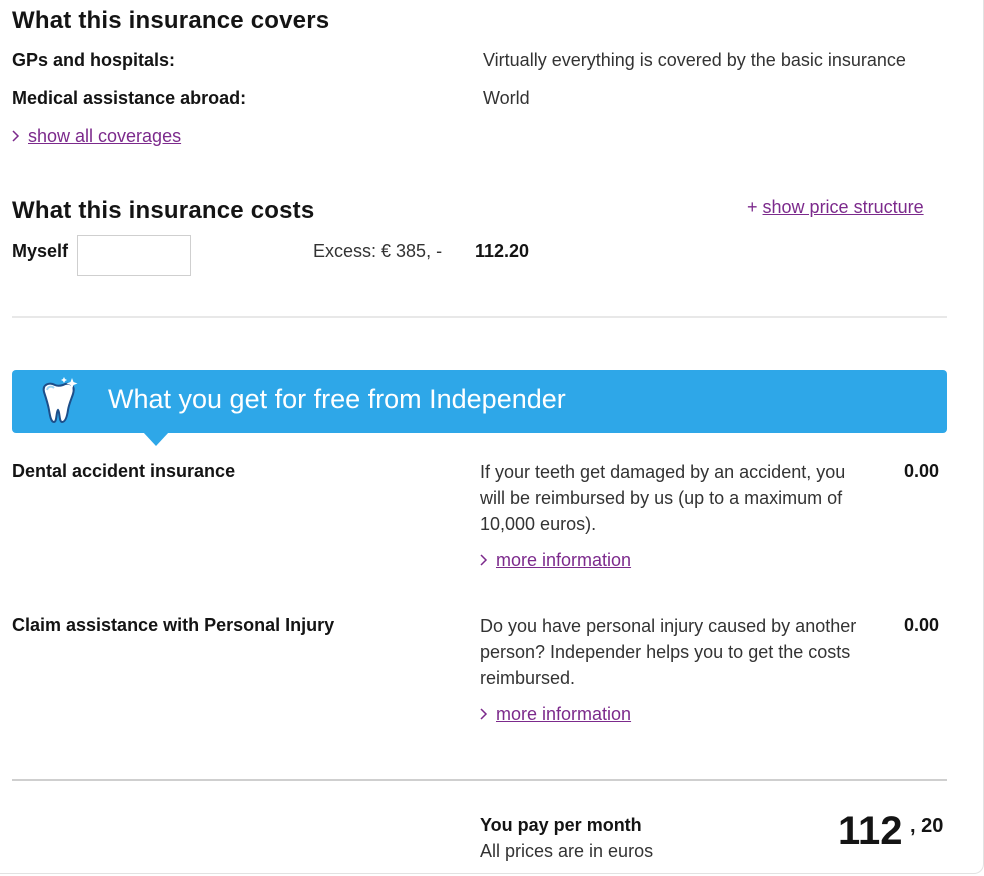 This screenshot has width=984, height=876. What do you see at coordinates (104, 136) in the screenshot?
I see `show-all-coverages-label: show all coverages` at bounding box center [104, 136].